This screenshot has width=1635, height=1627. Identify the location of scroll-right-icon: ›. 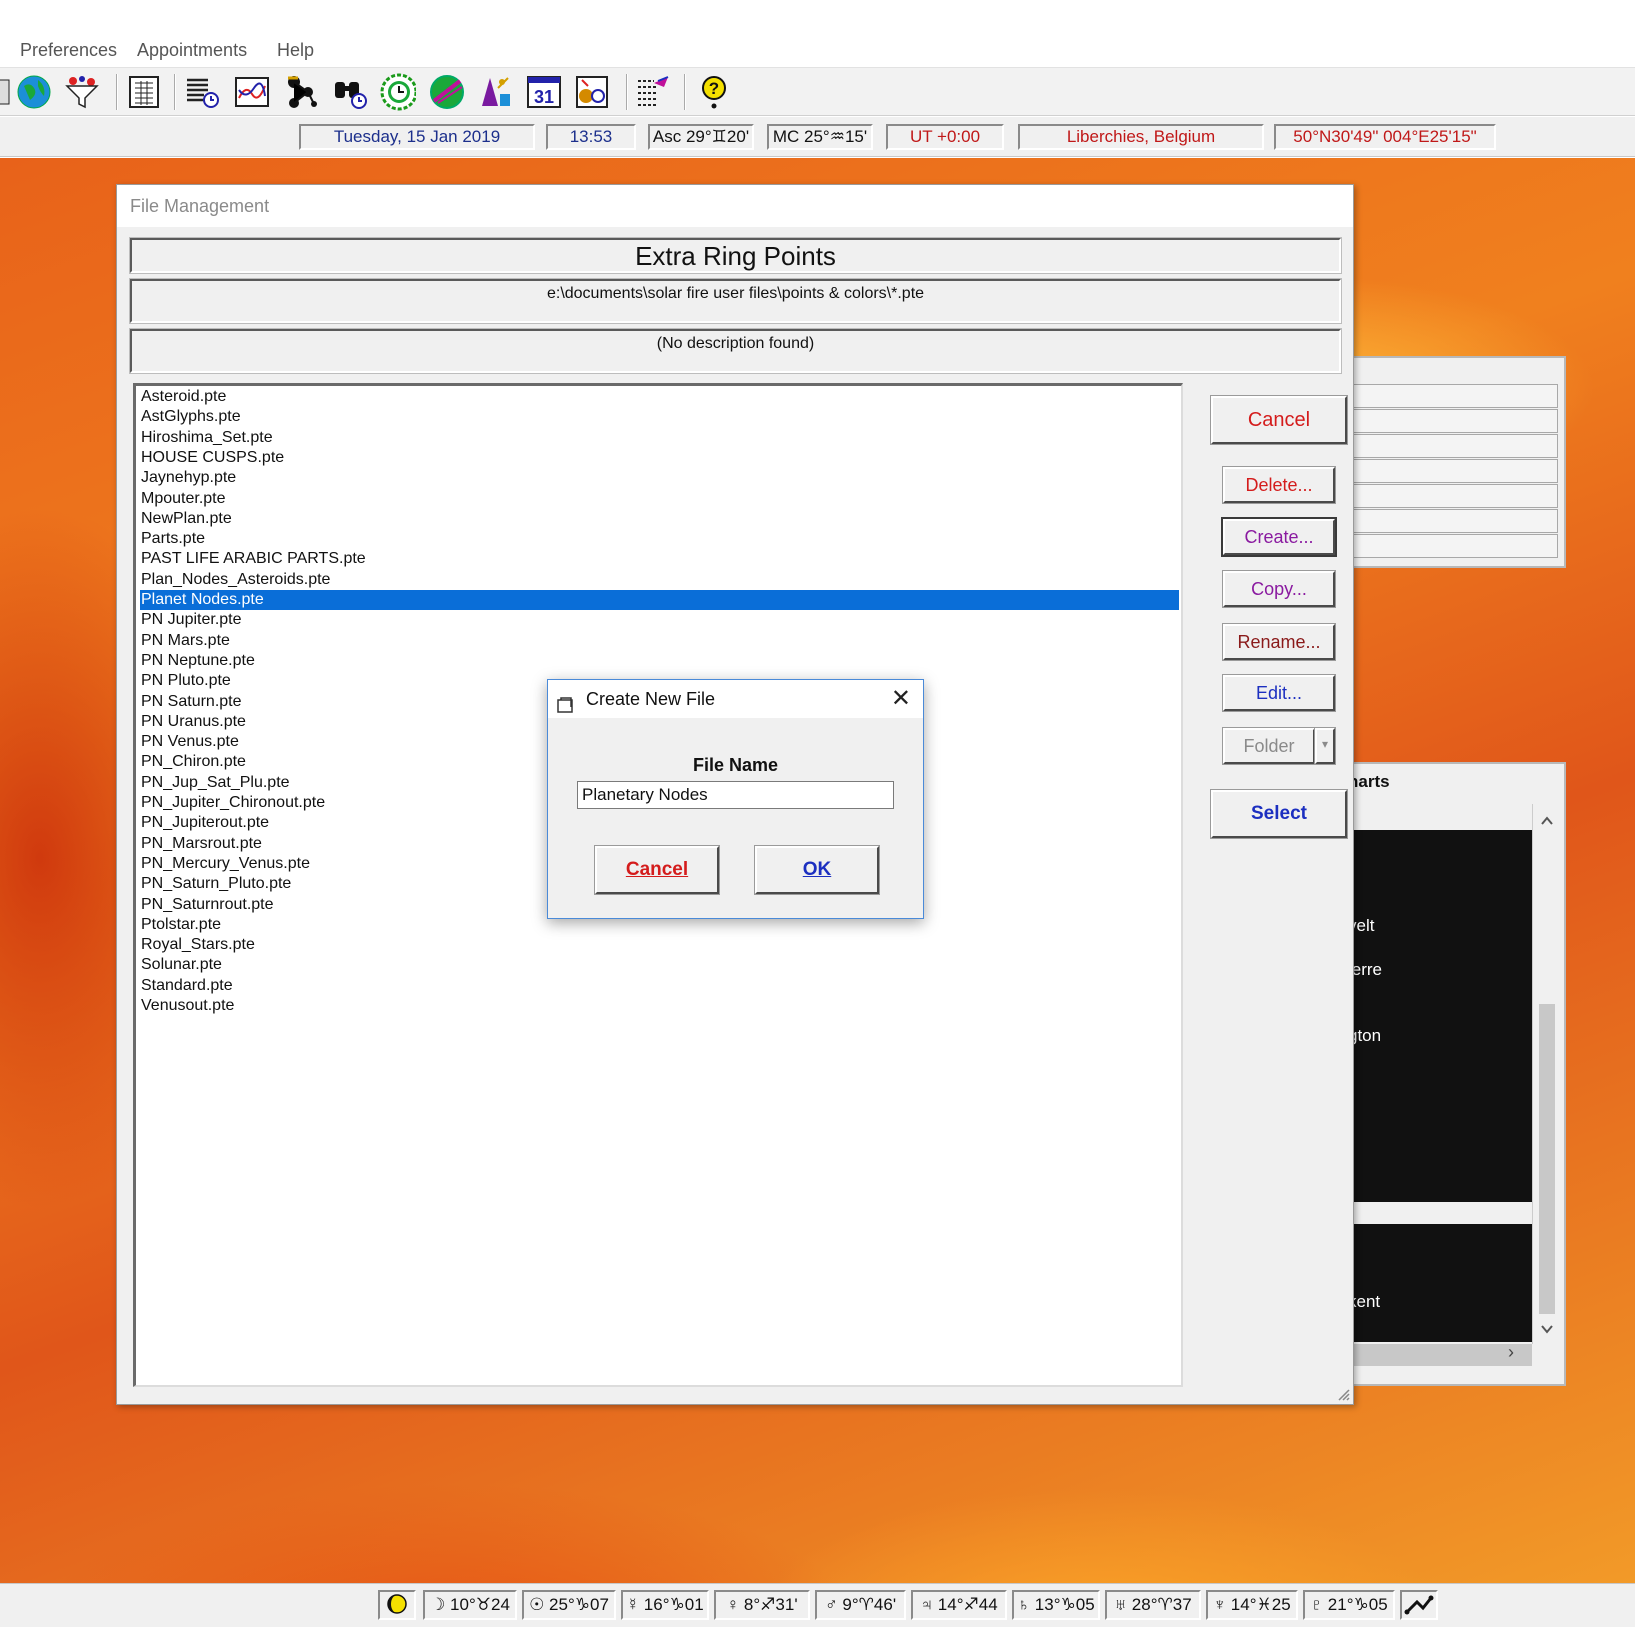
(1518, 1354).